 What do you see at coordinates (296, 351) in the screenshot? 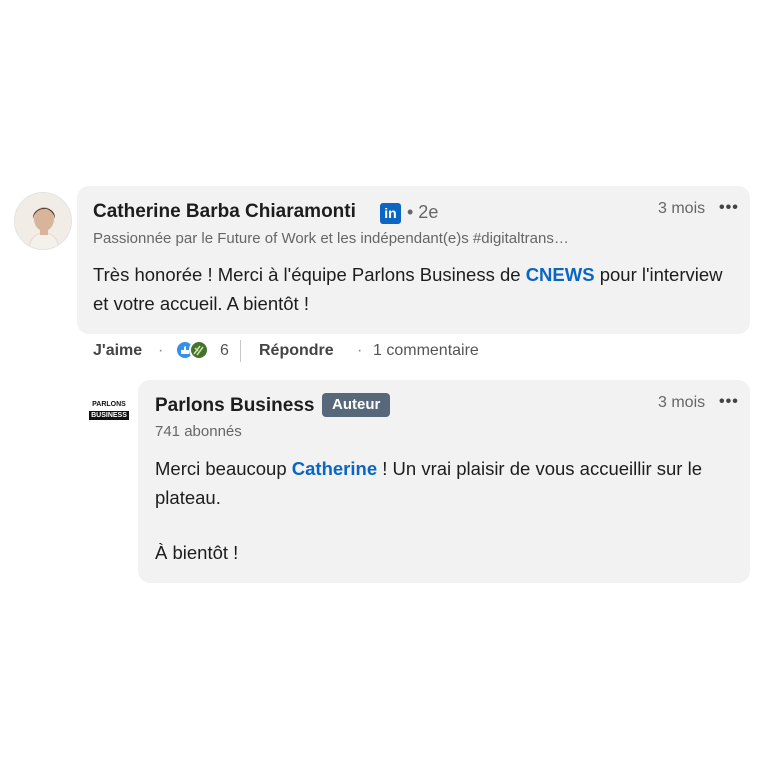
I see `reply-button: Répondre` at bounding box center [296, 351].